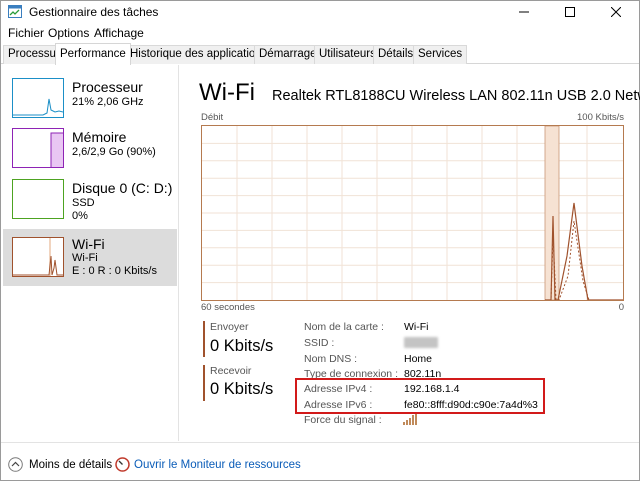 This screenshot has height=481, width=640. Describe the element at coordinates (114, 271) in the screenshot. I see `sidebar-wifi-throughput: E : 0 R : 0 Kbits/s` at that location.